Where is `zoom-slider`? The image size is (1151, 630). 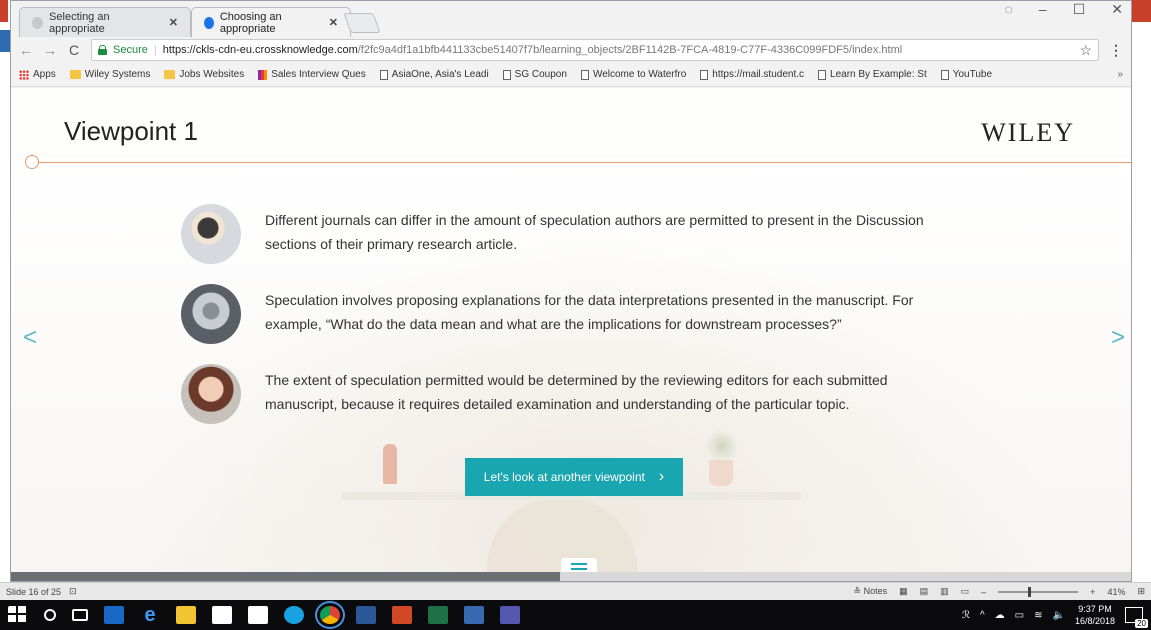 zoom-slider is located at coordinates (1038, 591).